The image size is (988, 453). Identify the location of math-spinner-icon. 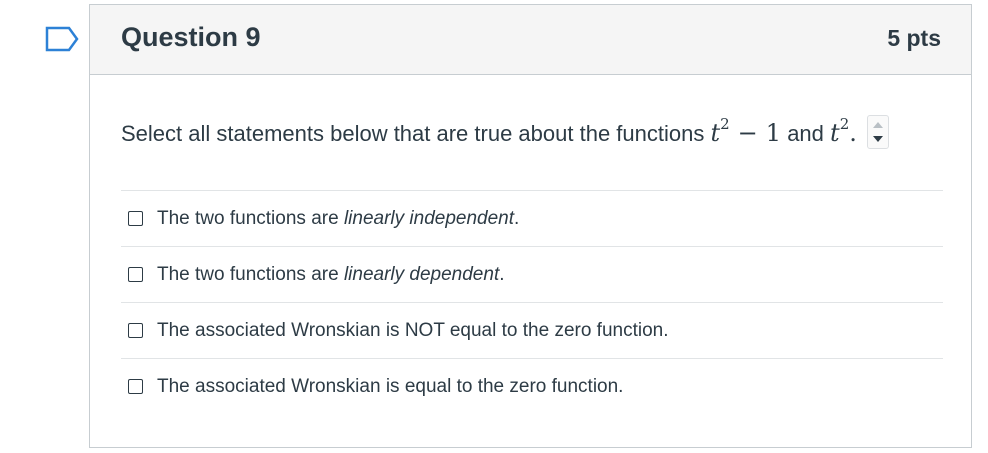
(878, 132).